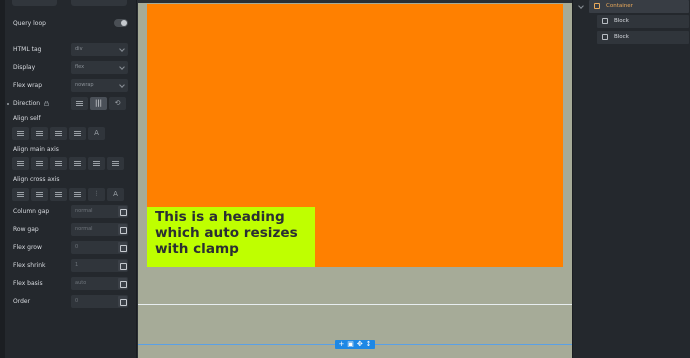 The height and width of the screenshot is (358, 690). I want to click on panel-edge, so click(2, 179).